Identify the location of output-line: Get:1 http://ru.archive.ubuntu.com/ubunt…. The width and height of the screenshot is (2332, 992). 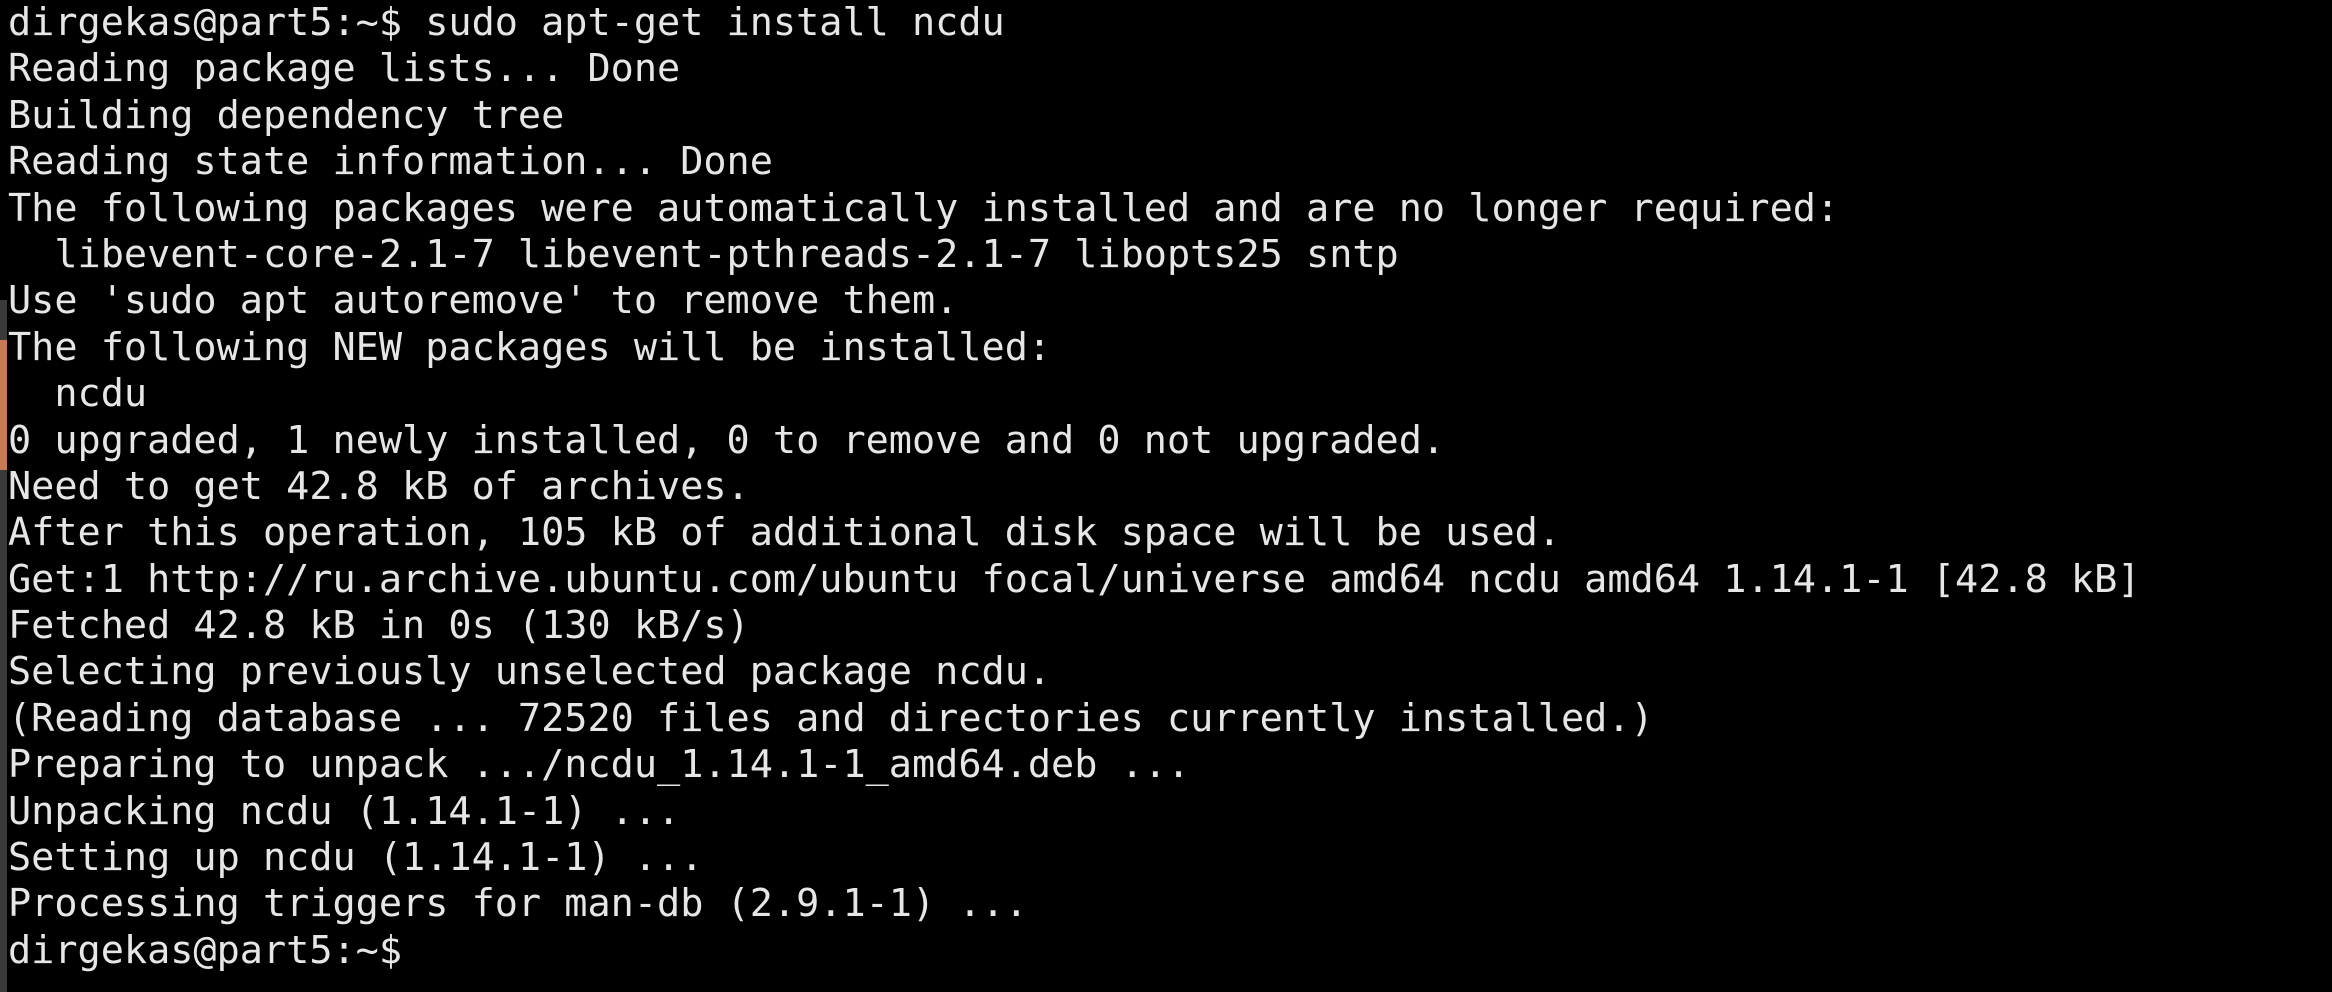
(1074, 579).